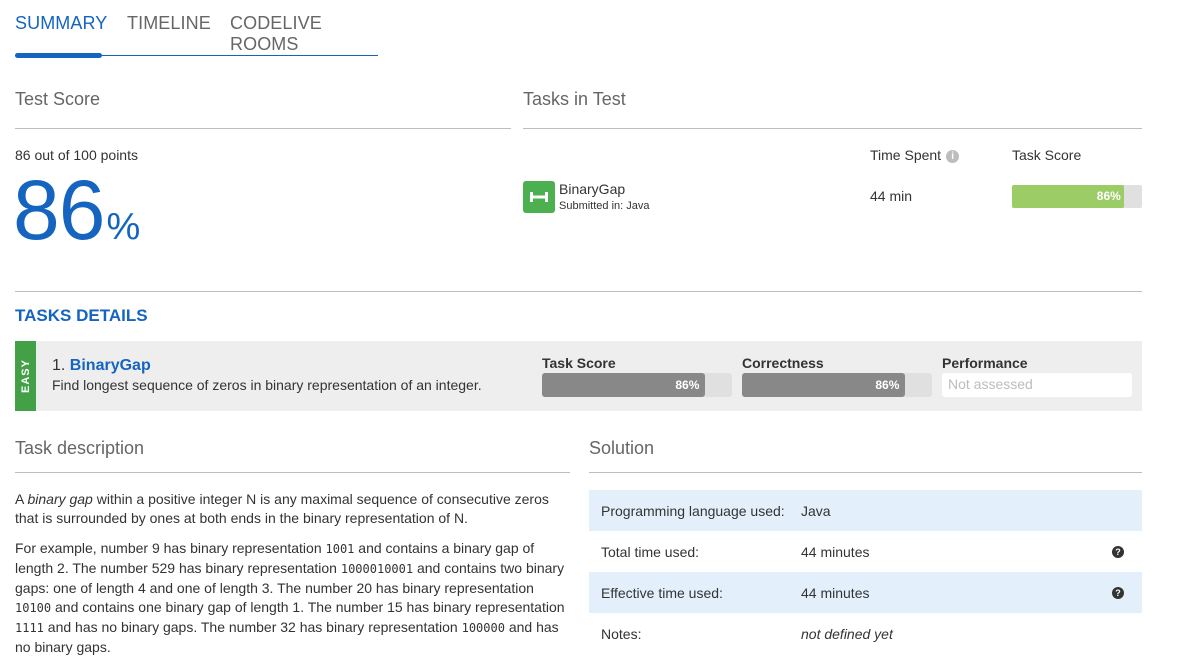  I want to click on correctness-label: Correctness, so click(783, 363).